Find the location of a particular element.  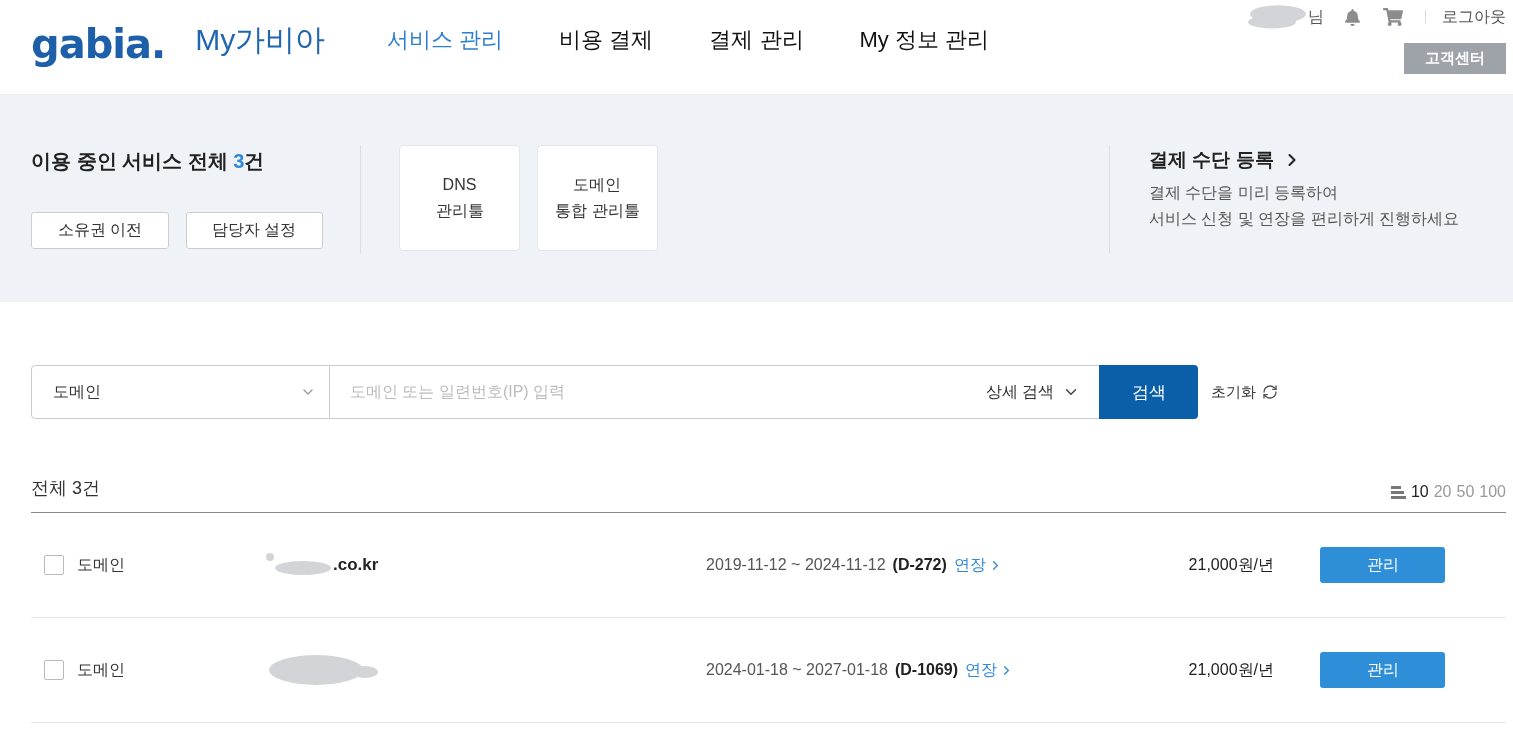

logout-link: 로그아웃 is located at coordinates (1474, 17).